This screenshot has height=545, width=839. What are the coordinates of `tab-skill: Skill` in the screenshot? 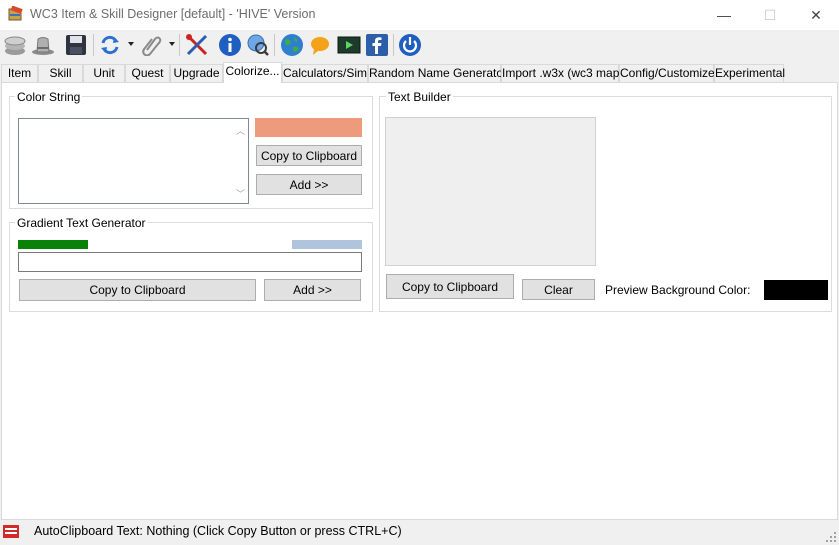 It's located at (60, 73).